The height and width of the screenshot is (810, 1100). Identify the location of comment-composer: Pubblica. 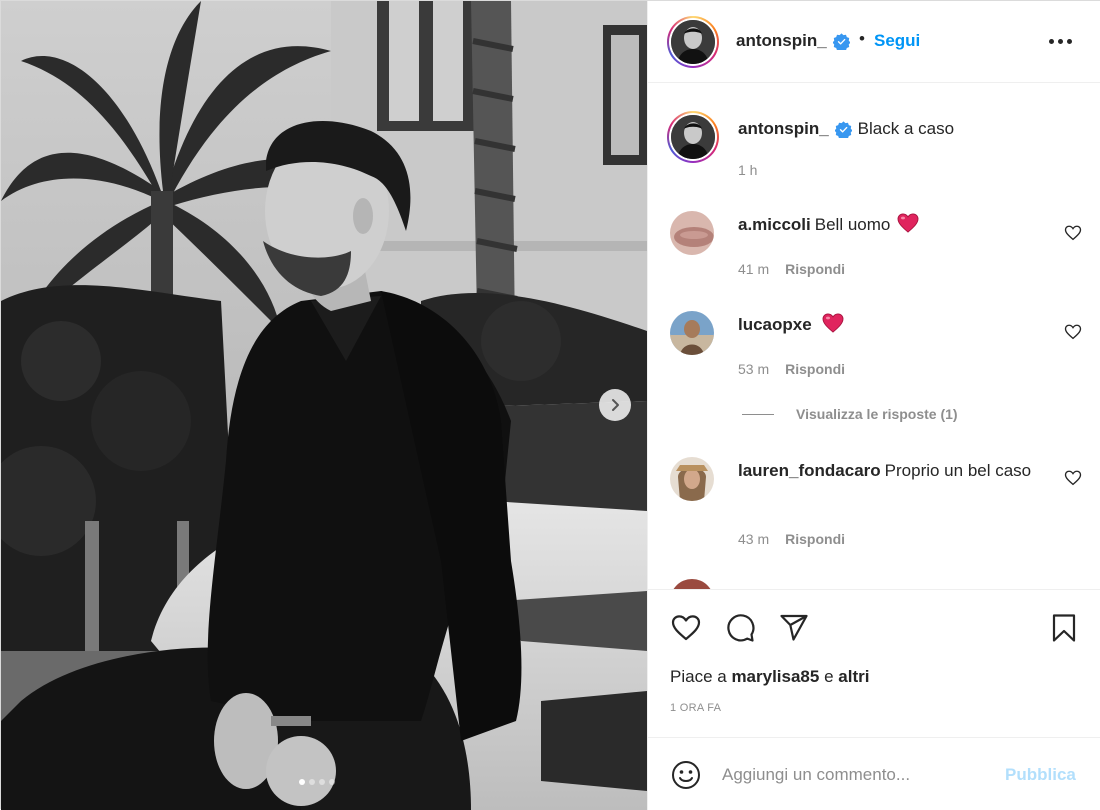
(874, 773).